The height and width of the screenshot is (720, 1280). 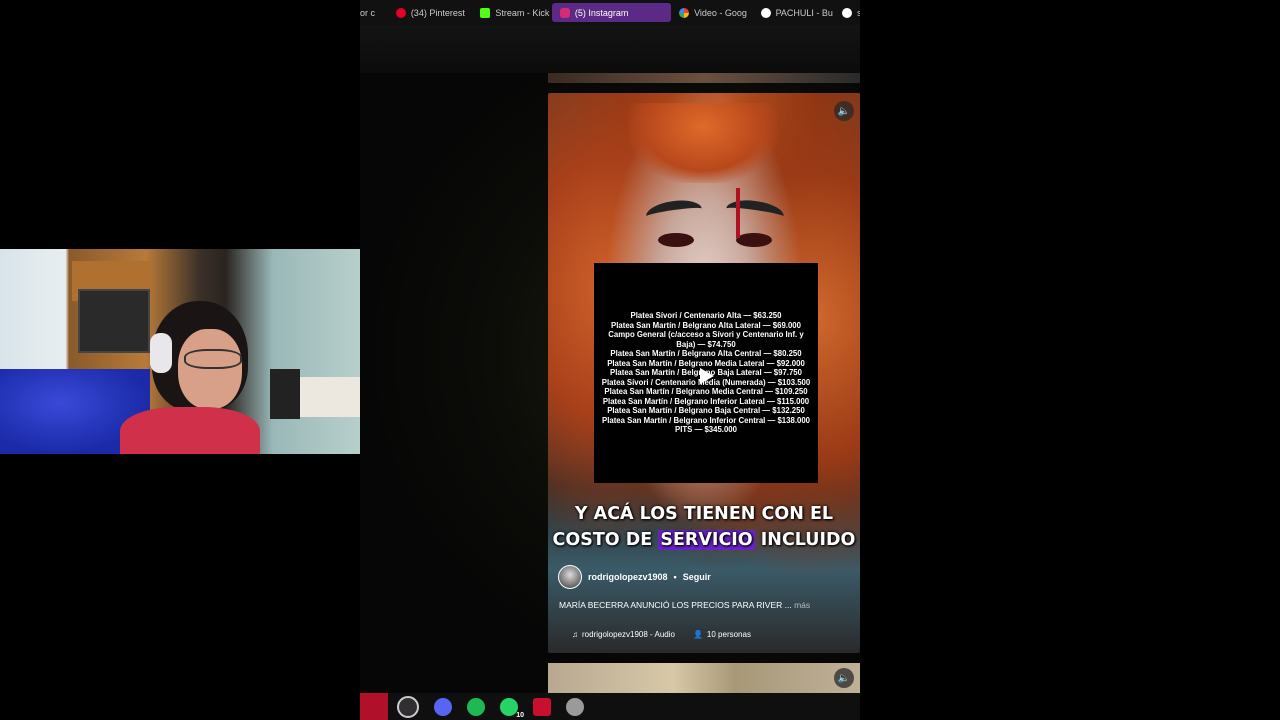 I want to click on browser-tab-instagram: (5) Instagram, so click(x=611, y=12).